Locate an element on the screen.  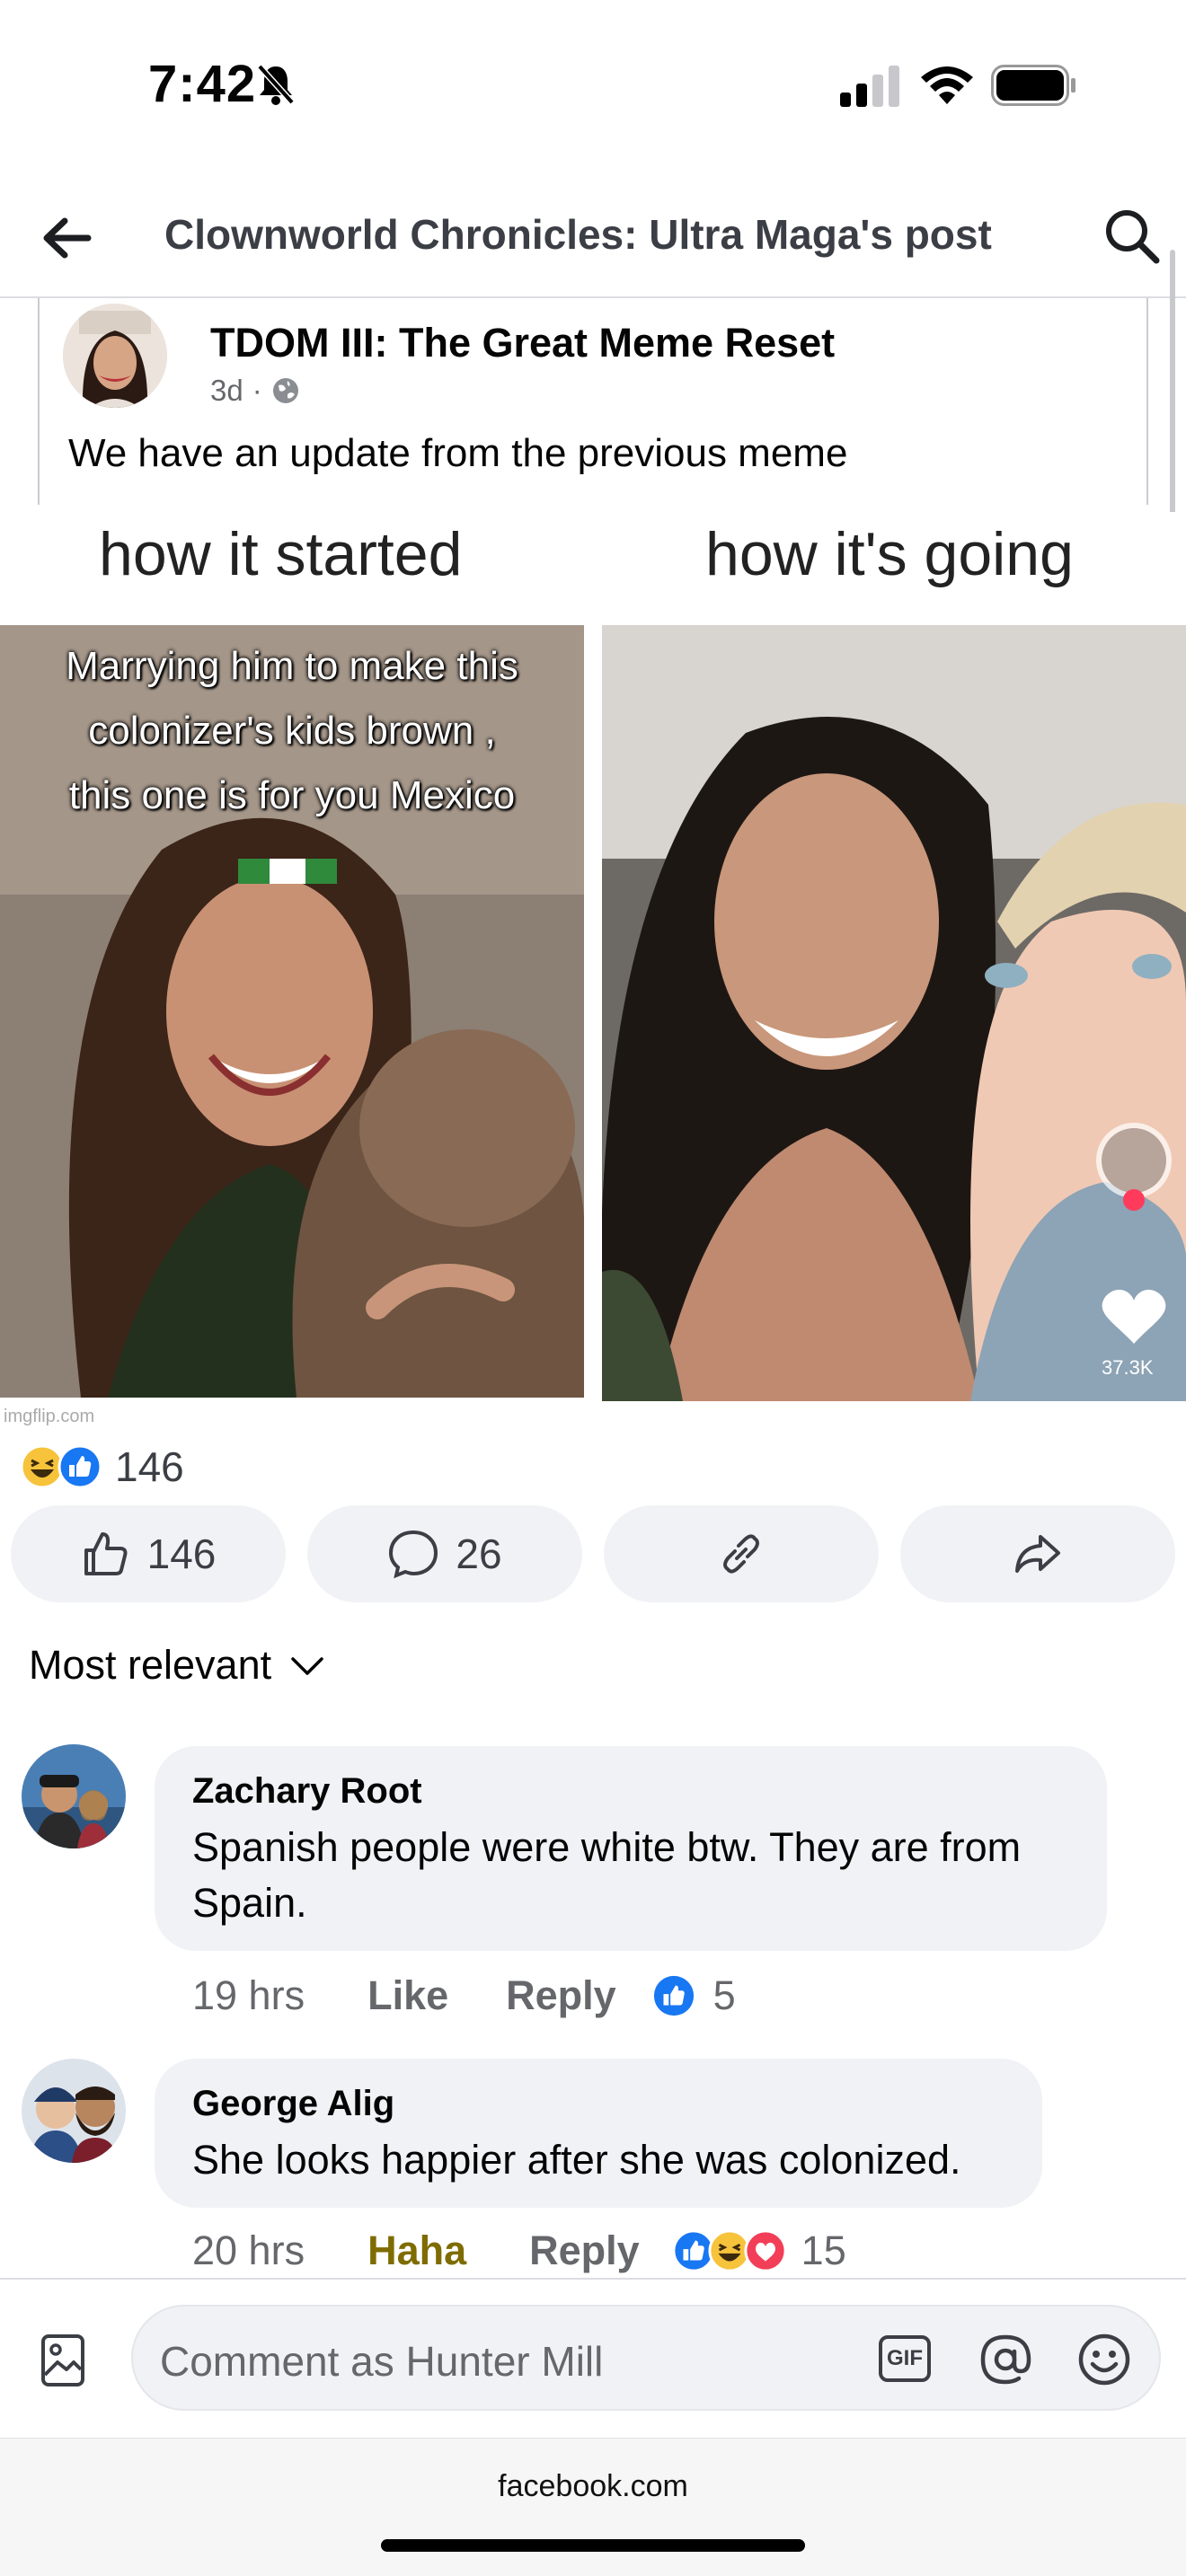
action-bar: 146 26 is located at coordinates (593, 1553).